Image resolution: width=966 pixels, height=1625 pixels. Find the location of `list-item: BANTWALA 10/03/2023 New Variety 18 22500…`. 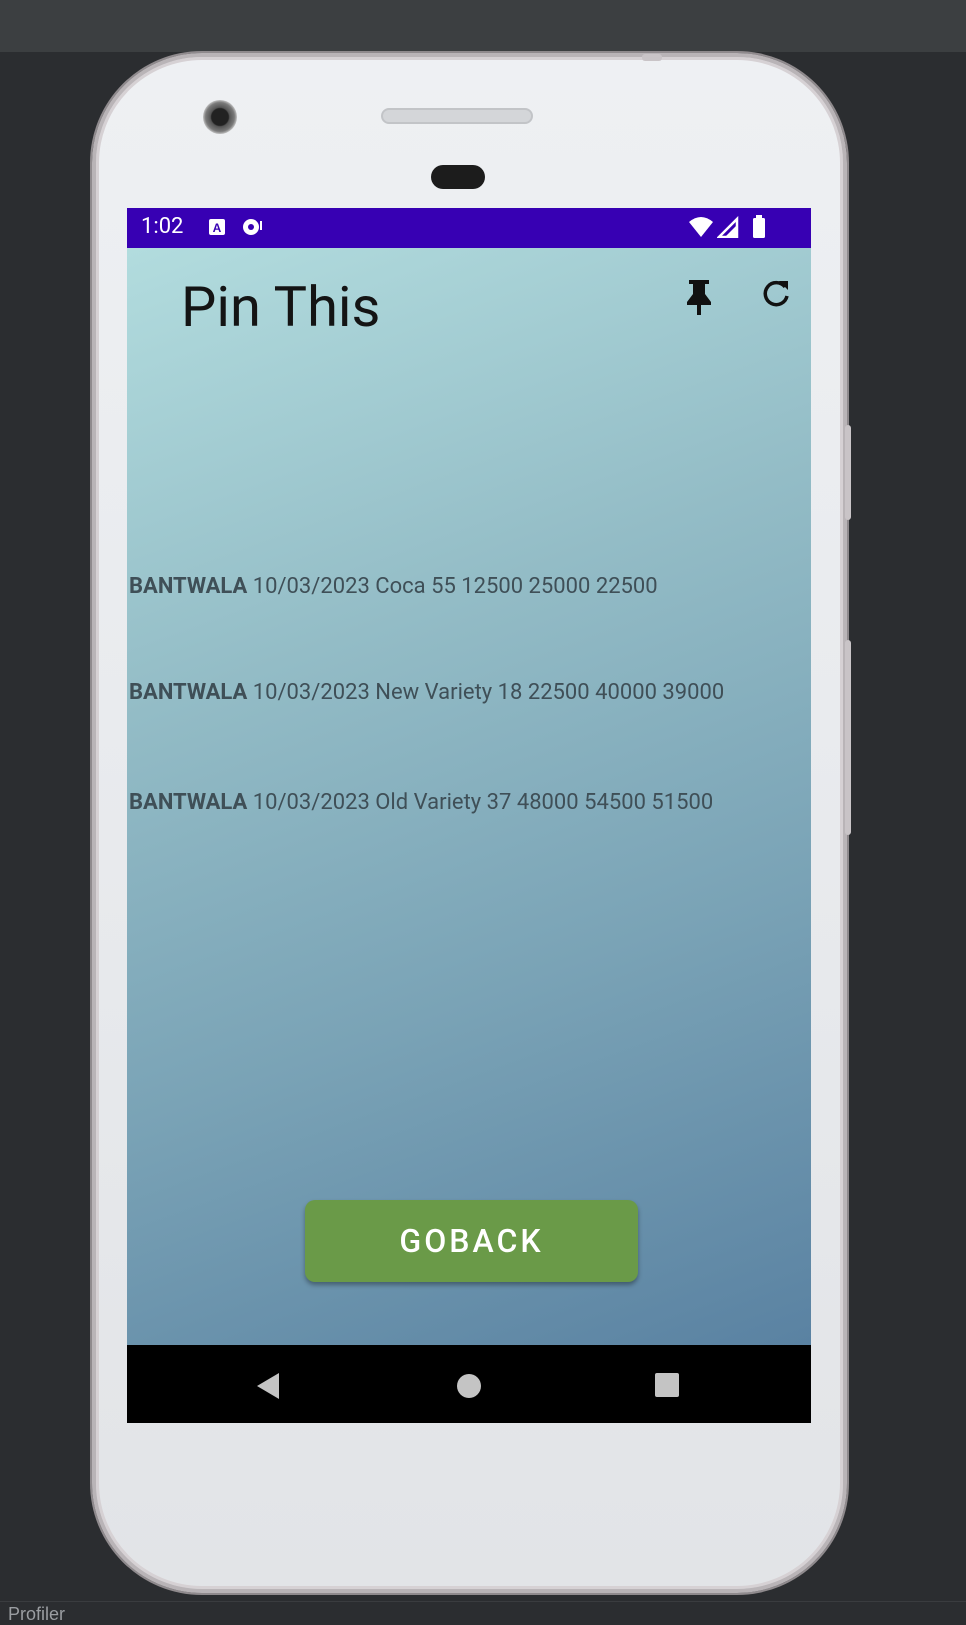

list-item: BANTWALA 10/03/2023 New Variety 18 22500… is located at coordinates (426, 692).